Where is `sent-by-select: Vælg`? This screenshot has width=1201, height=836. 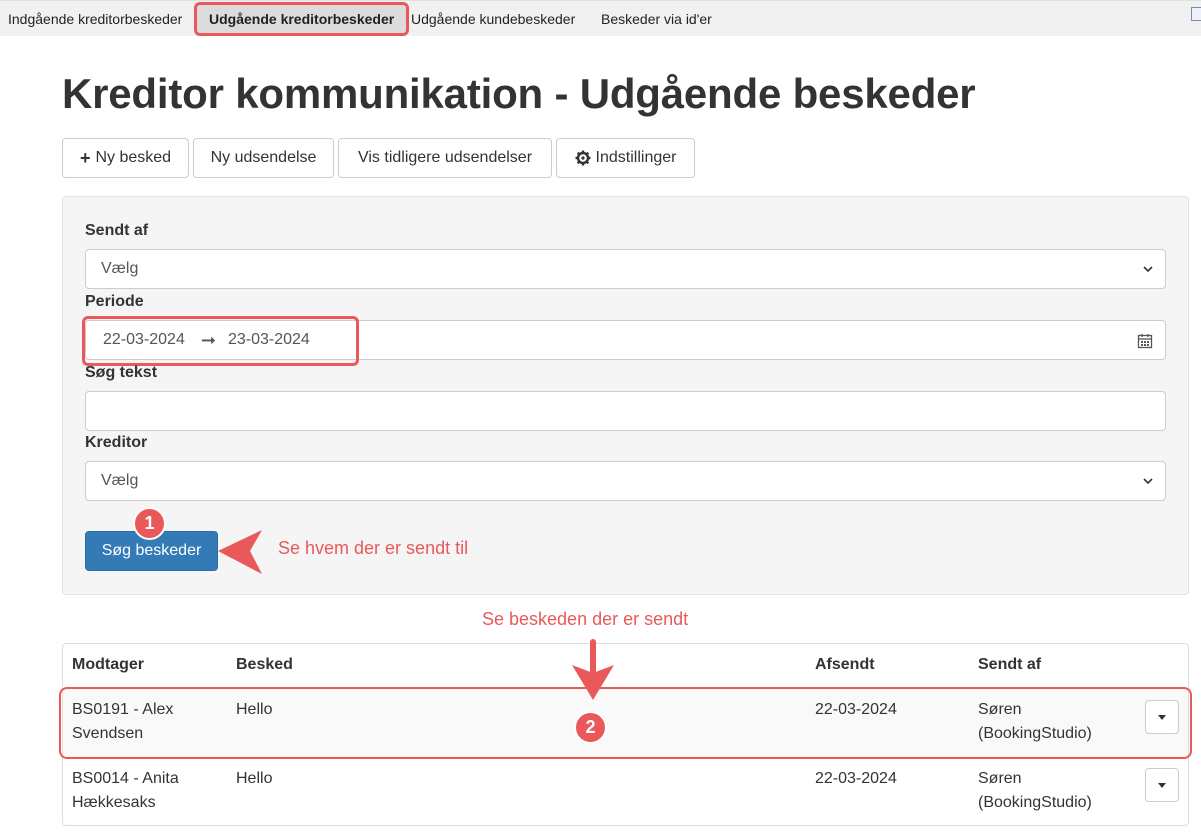 sent-by-select: Vælg is located at coordinates (625, 269).